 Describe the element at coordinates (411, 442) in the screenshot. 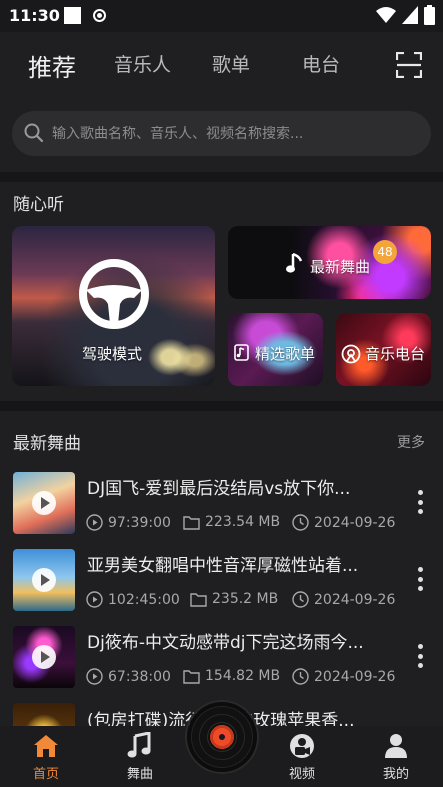

I see `more-link: 更多` at that location.